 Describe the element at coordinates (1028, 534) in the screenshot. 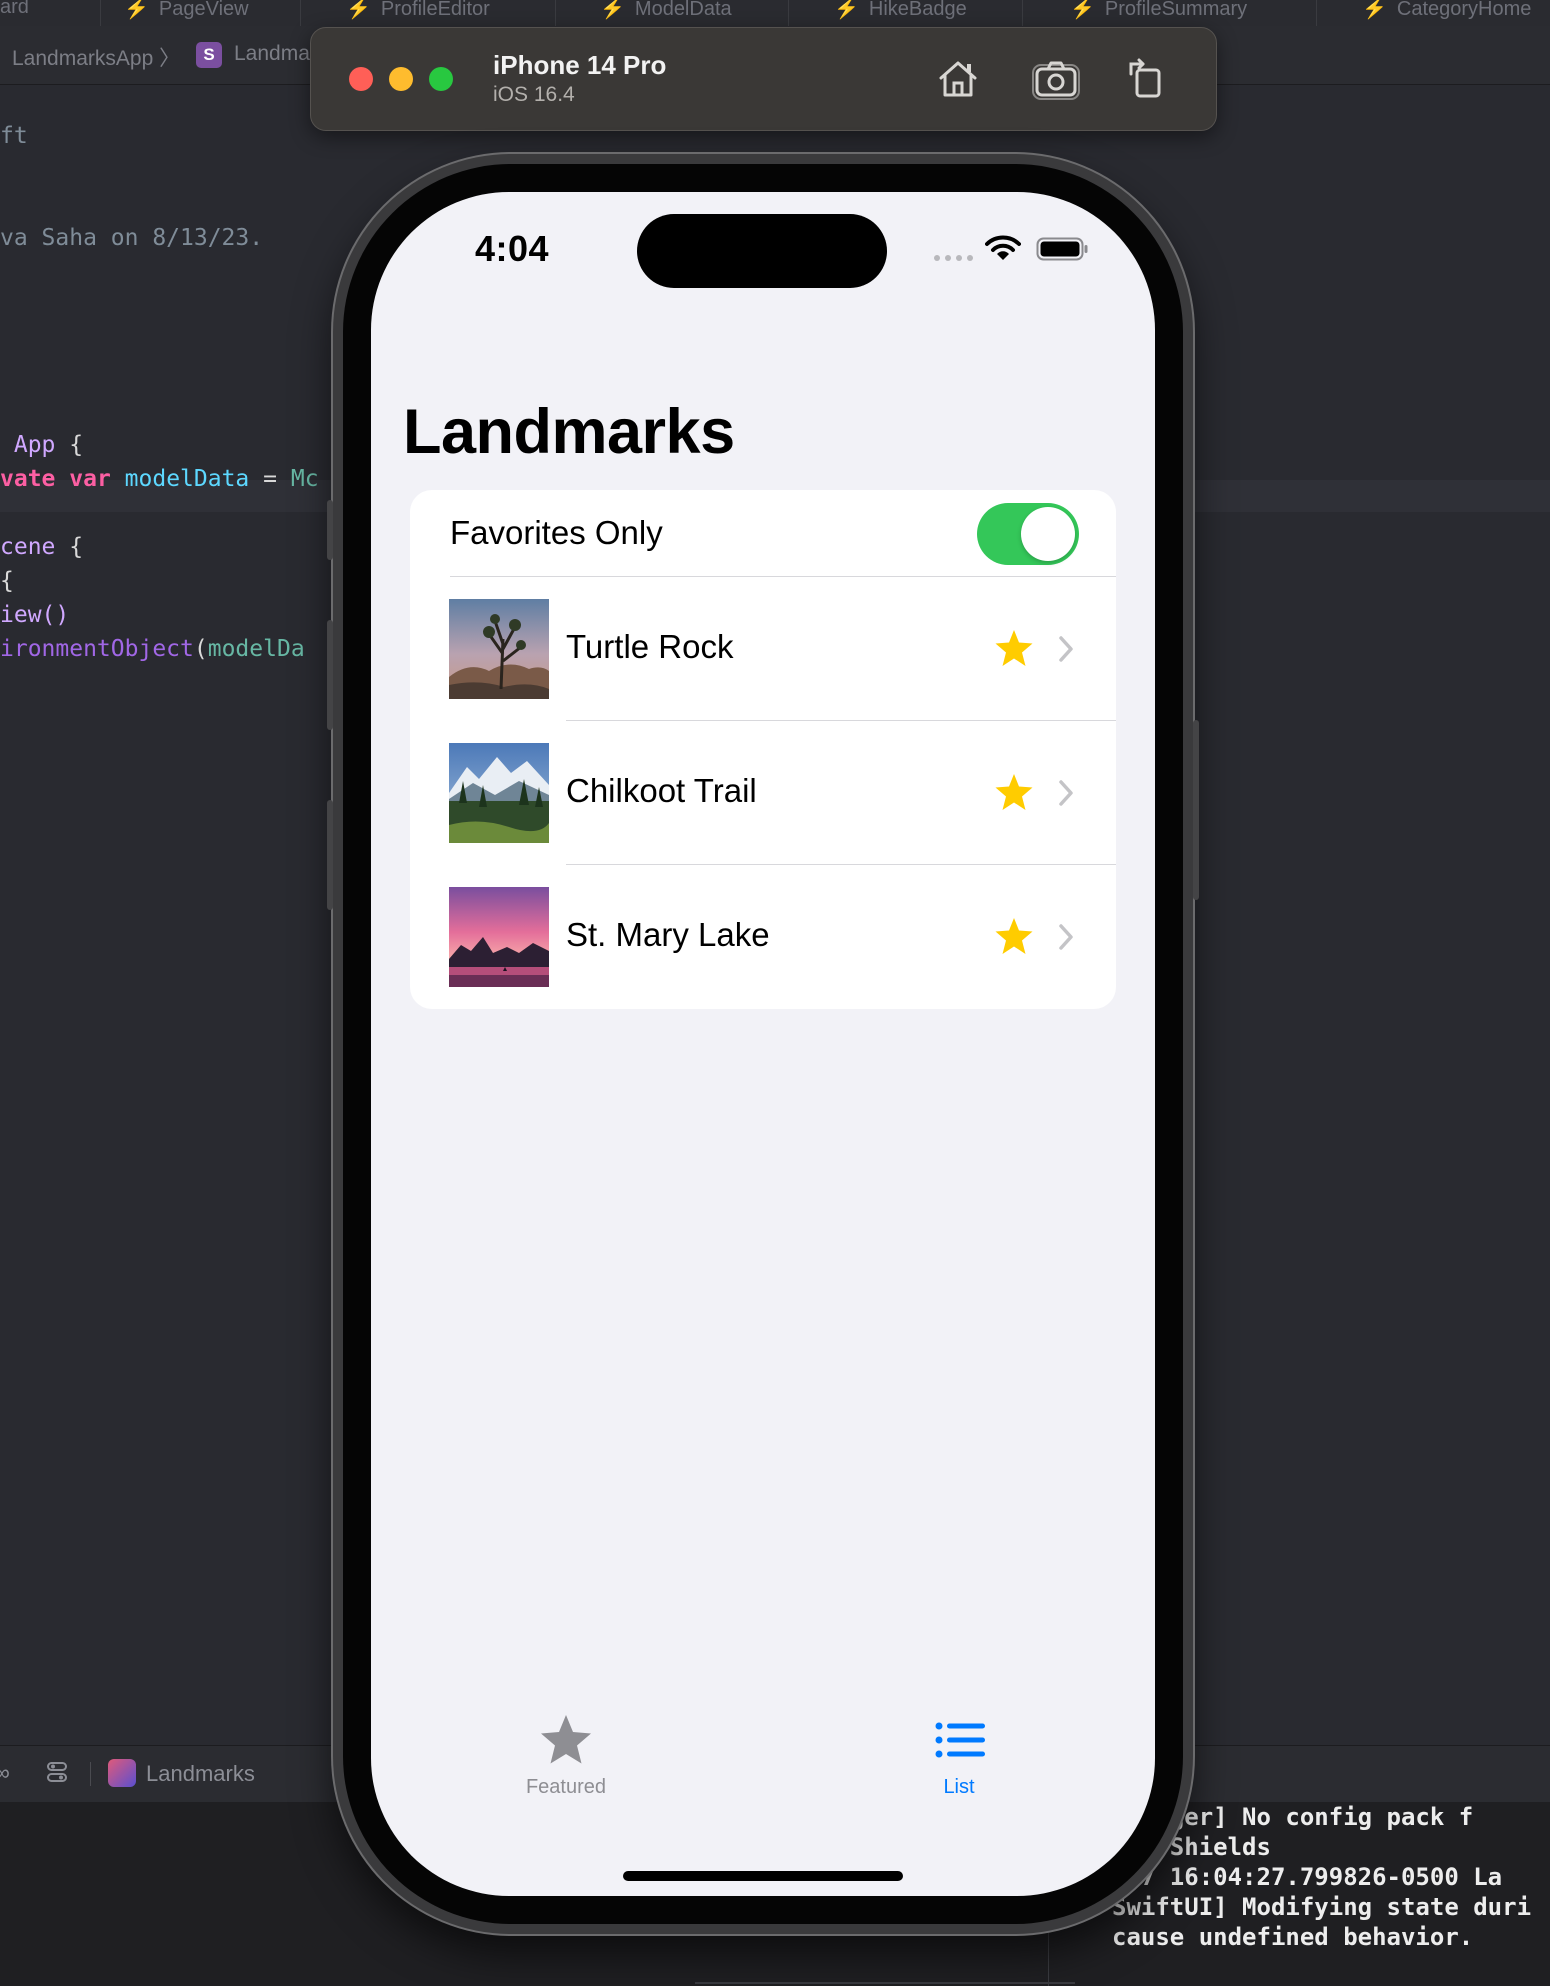

I see `favorites-toggle` at that location.